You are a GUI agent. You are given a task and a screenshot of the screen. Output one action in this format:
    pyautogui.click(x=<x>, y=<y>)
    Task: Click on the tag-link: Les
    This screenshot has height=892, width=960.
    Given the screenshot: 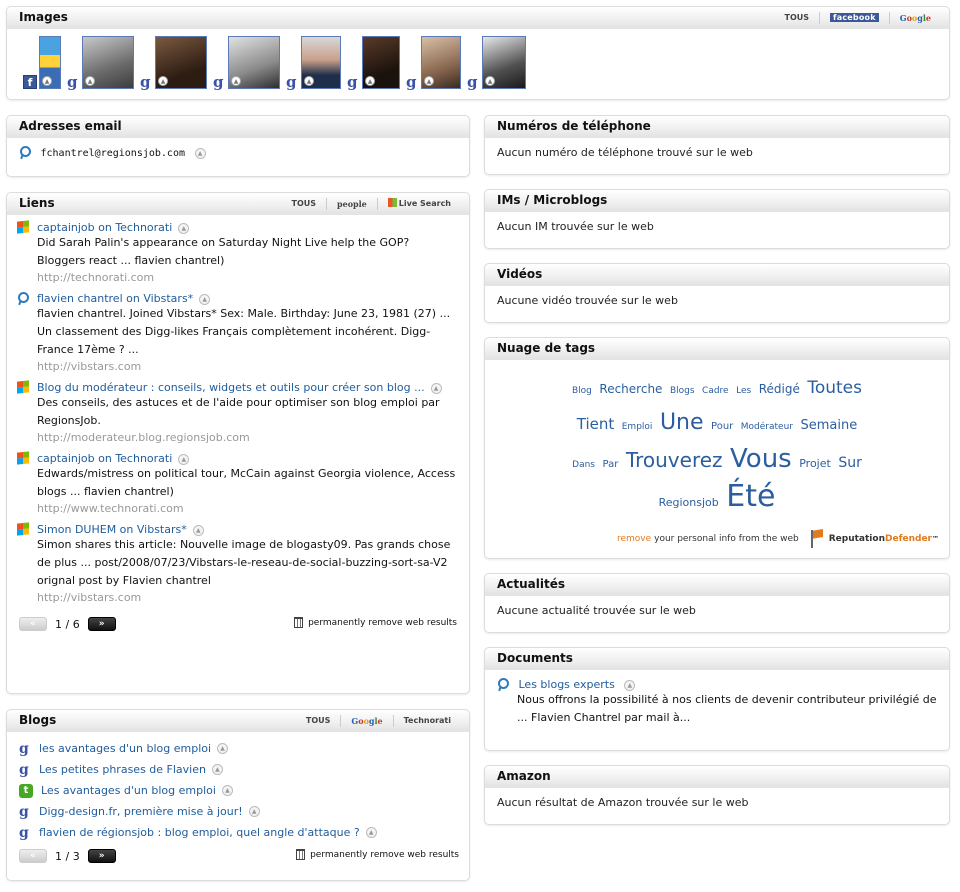 What is the action you would take?
    pyautogui.click(x=743, y=391)
    